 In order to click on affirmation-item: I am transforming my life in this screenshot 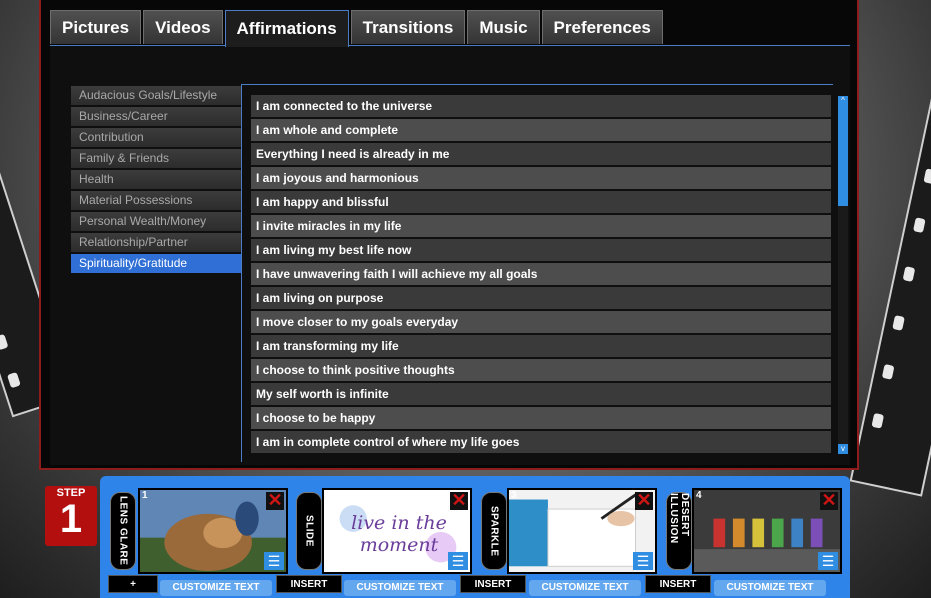, I will do `click(541, 346)`.